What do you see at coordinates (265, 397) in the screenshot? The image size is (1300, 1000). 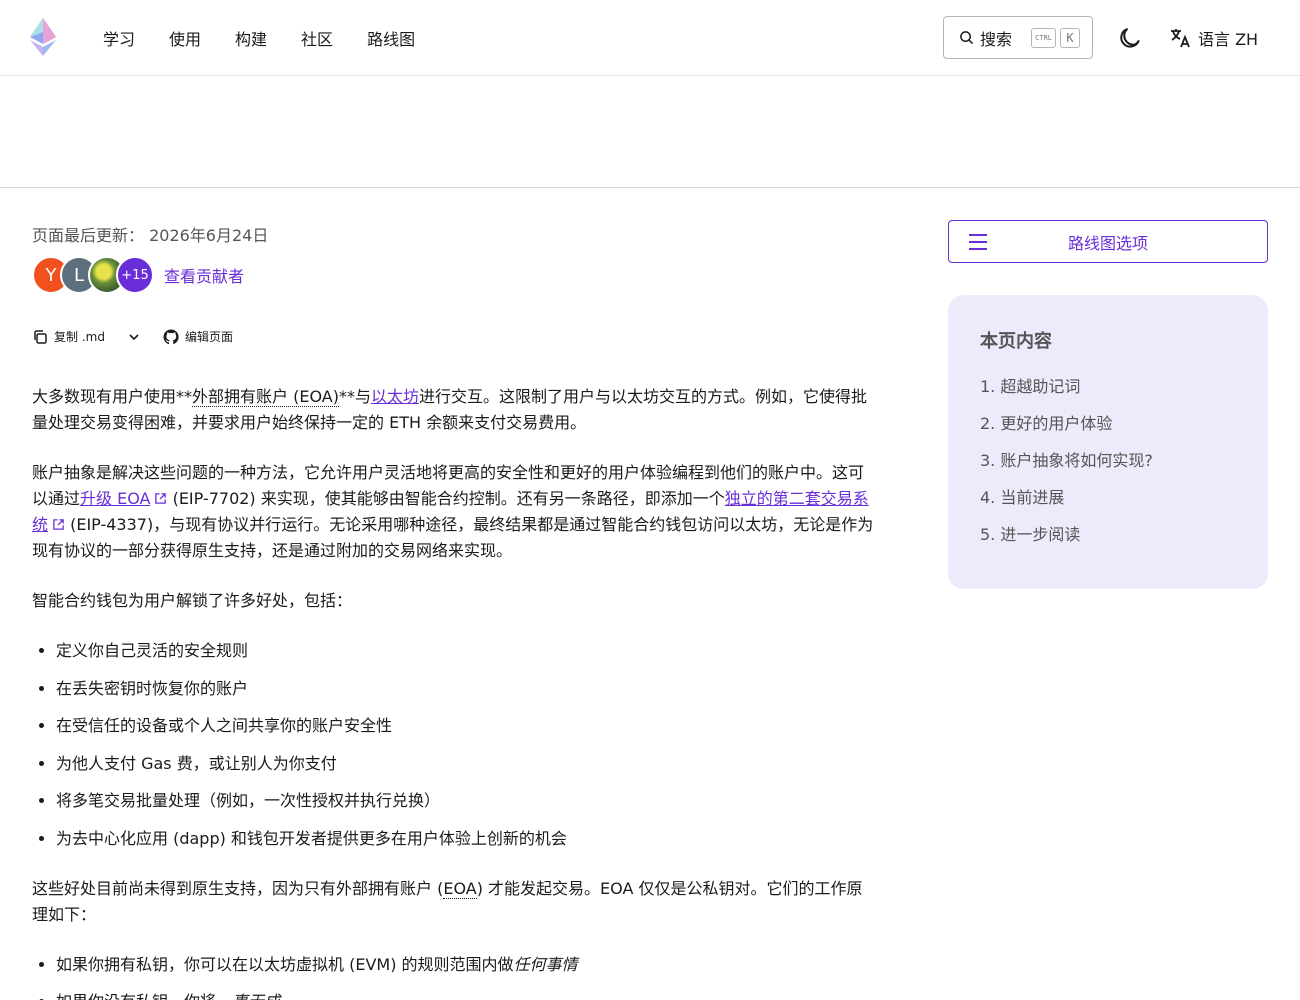 I see `eoa-abbr: 外部拥有账户 (EOA)` at bounding box center [265, 397].